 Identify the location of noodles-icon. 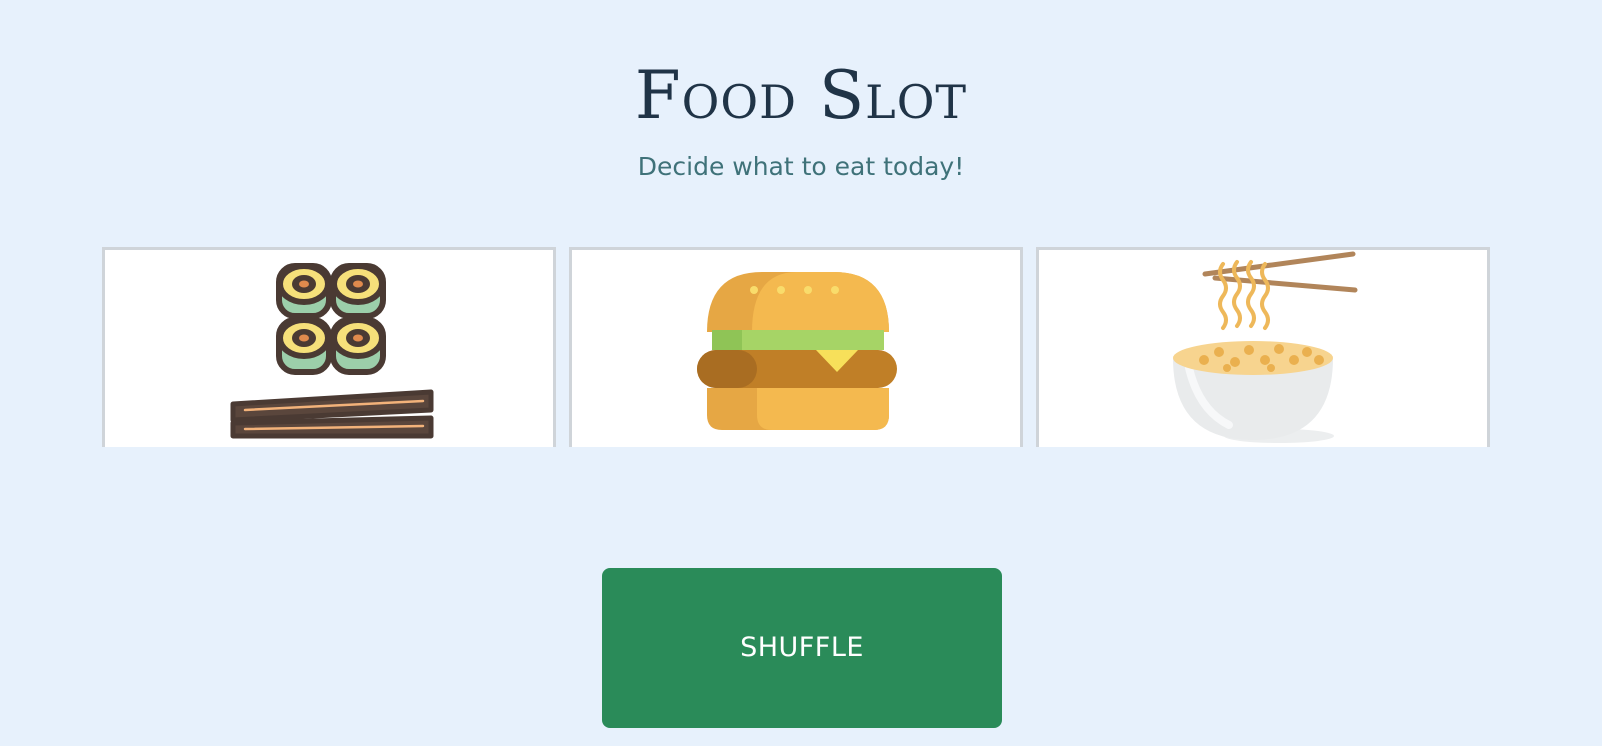
(1265, 347).